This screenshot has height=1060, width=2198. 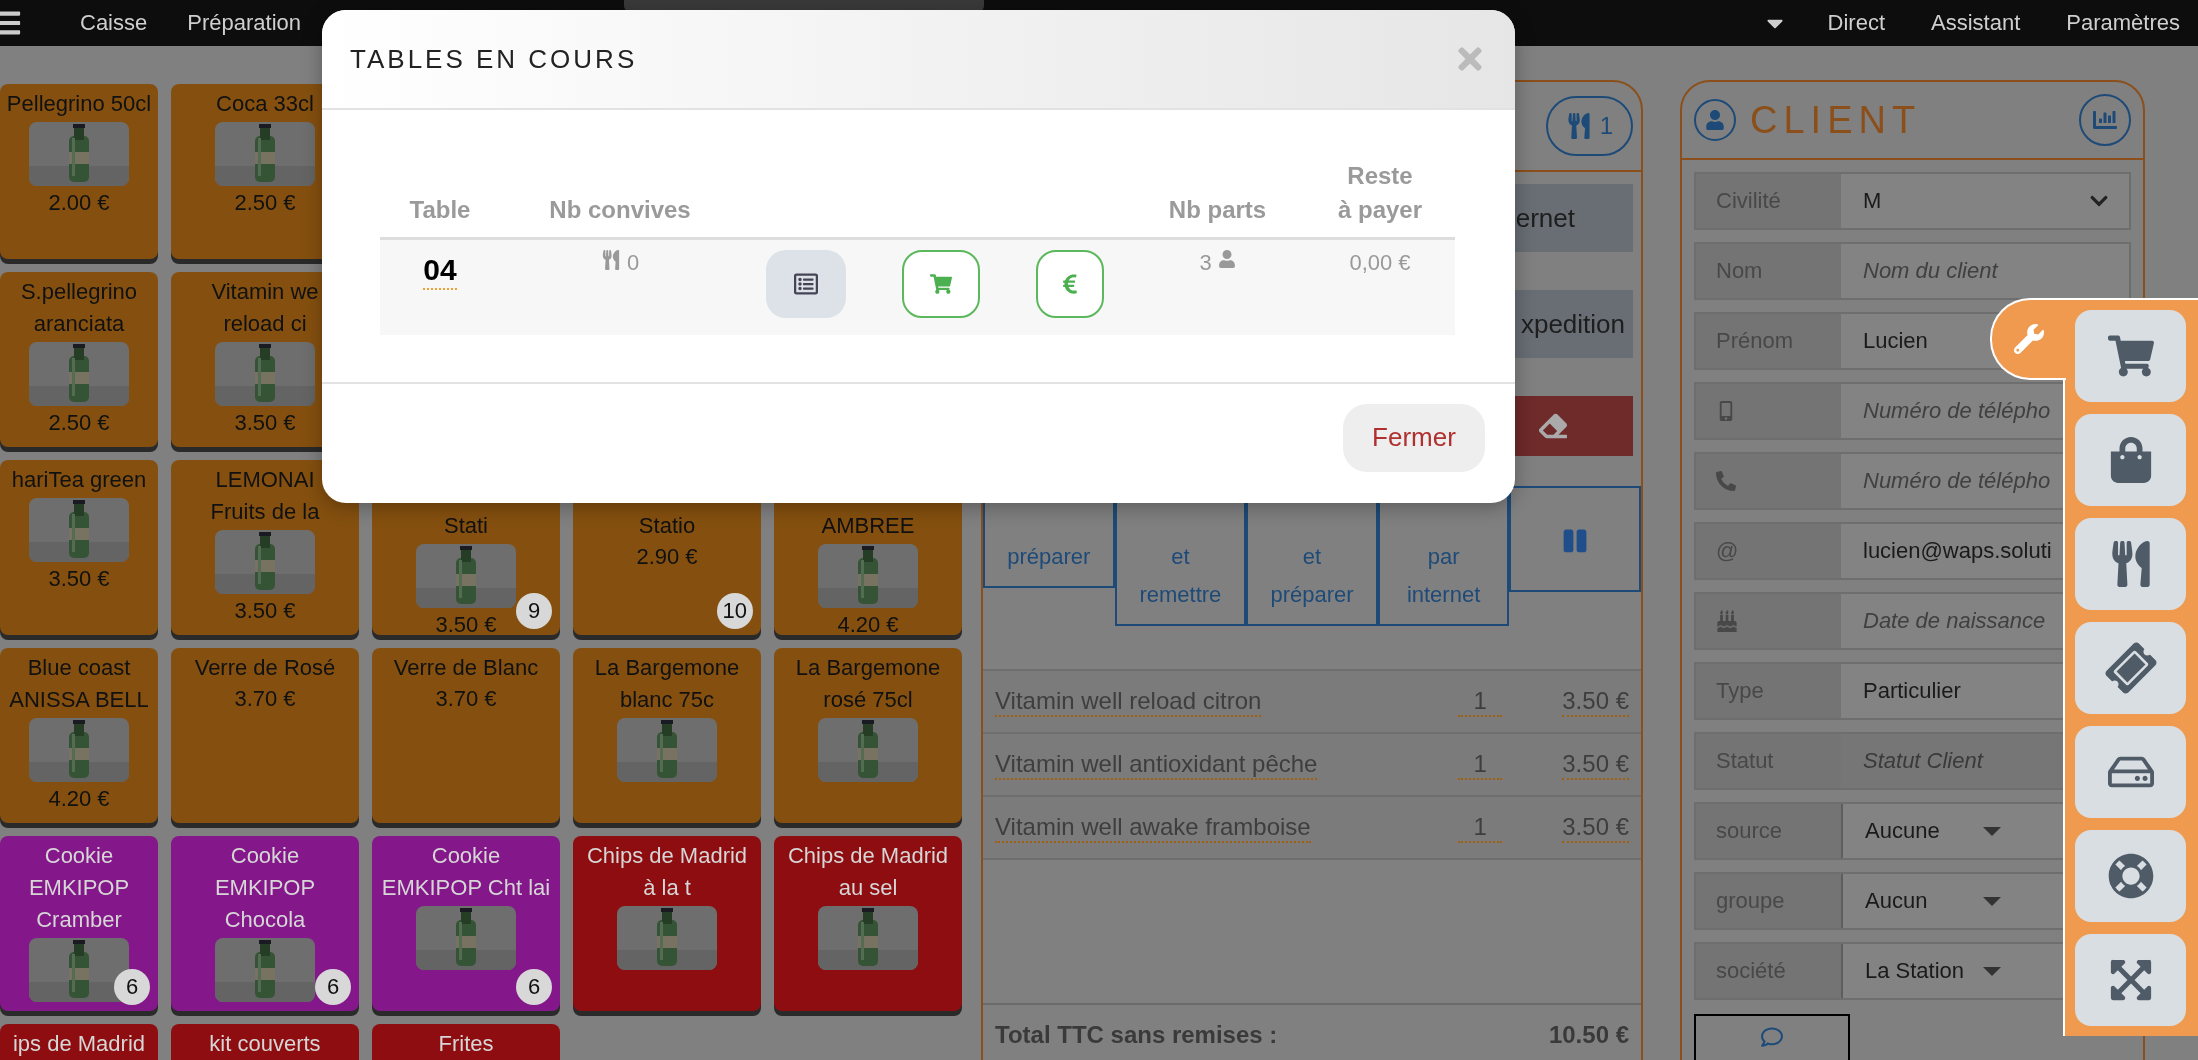 What do you see at coordinates (620, 210) in the screenshot?
I see `column-header: Nb convives` at bounding box center [620, 210].